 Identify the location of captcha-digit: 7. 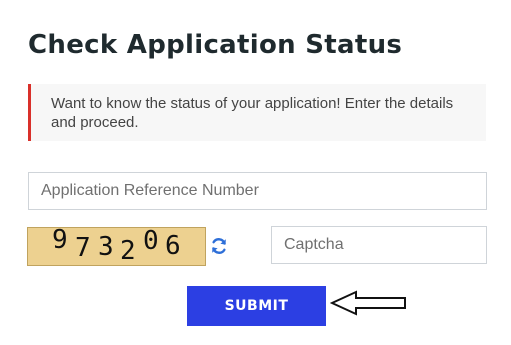
(83, 248).